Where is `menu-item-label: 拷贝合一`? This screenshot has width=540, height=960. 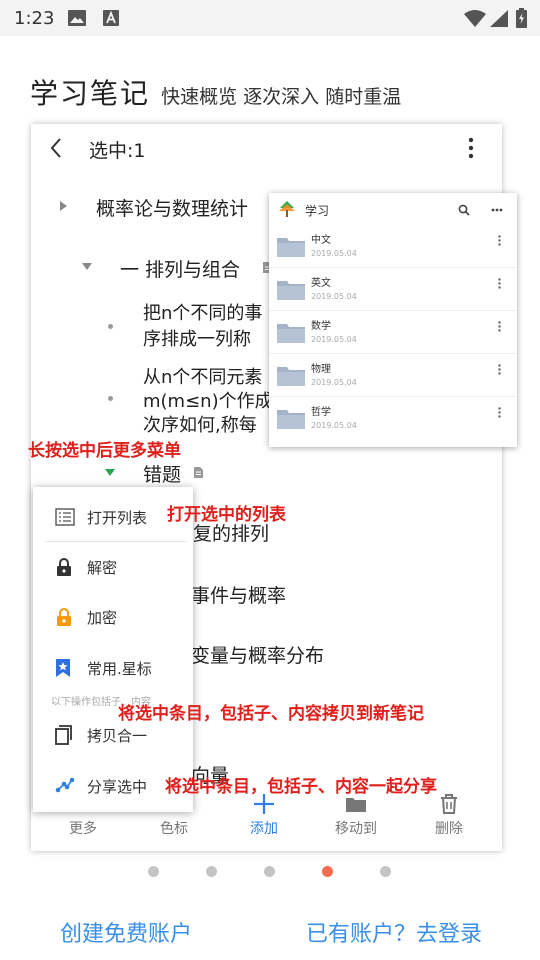 menu-item-label: 拷贝合一 is located at coordinates (117, 736).